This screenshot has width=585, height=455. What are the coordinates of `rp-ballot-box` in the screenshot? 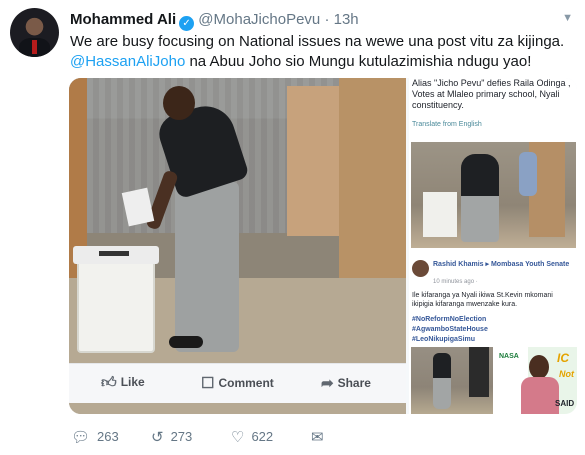 It's located at (440, 214).